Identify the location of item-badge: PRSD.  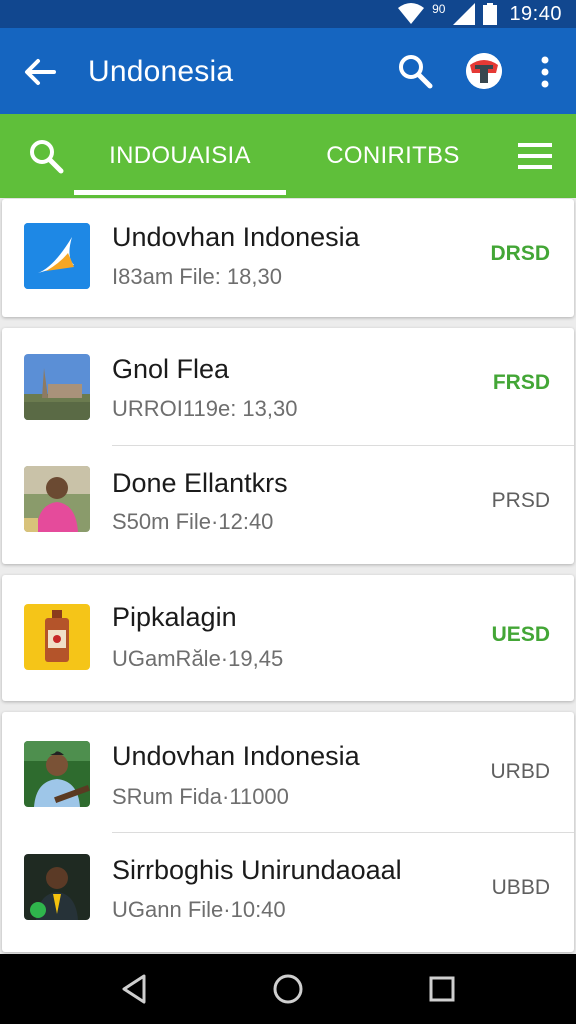
(520, 500).